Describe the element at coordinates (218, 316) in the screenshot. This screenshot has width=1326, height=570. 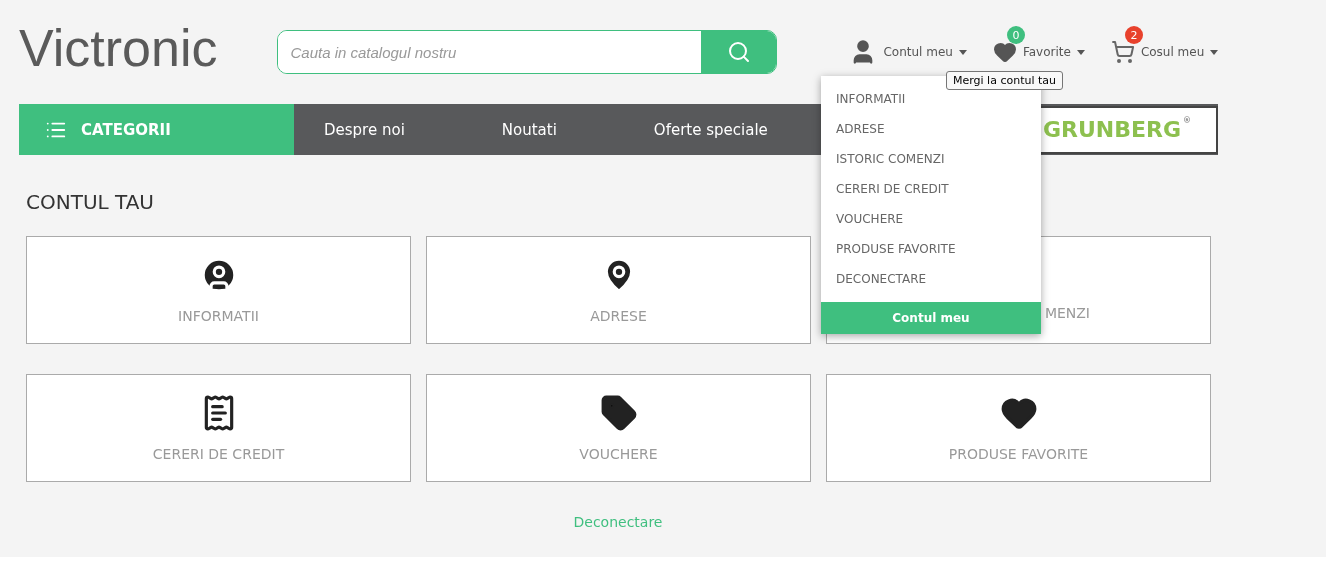
I see `card-label: INFORMATII` at that location.